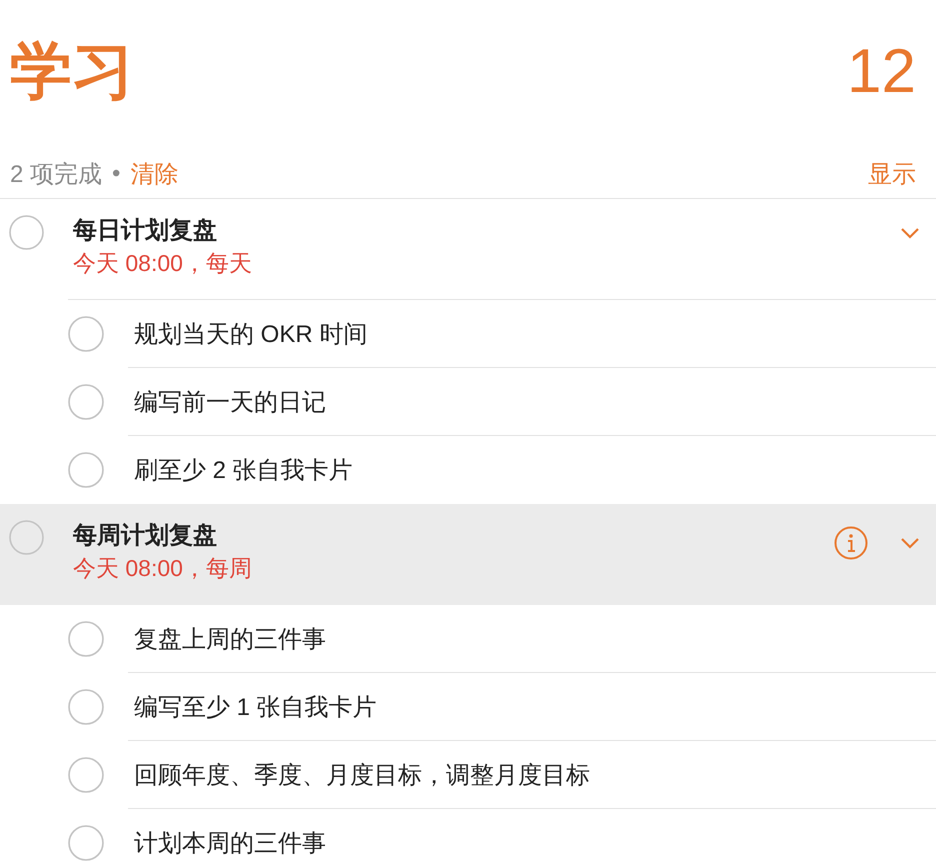  Describe the element at coordinates (243, 471) in the screenshot. I see `subtask-title: 刷至少 2 张自我卡片` at that location.